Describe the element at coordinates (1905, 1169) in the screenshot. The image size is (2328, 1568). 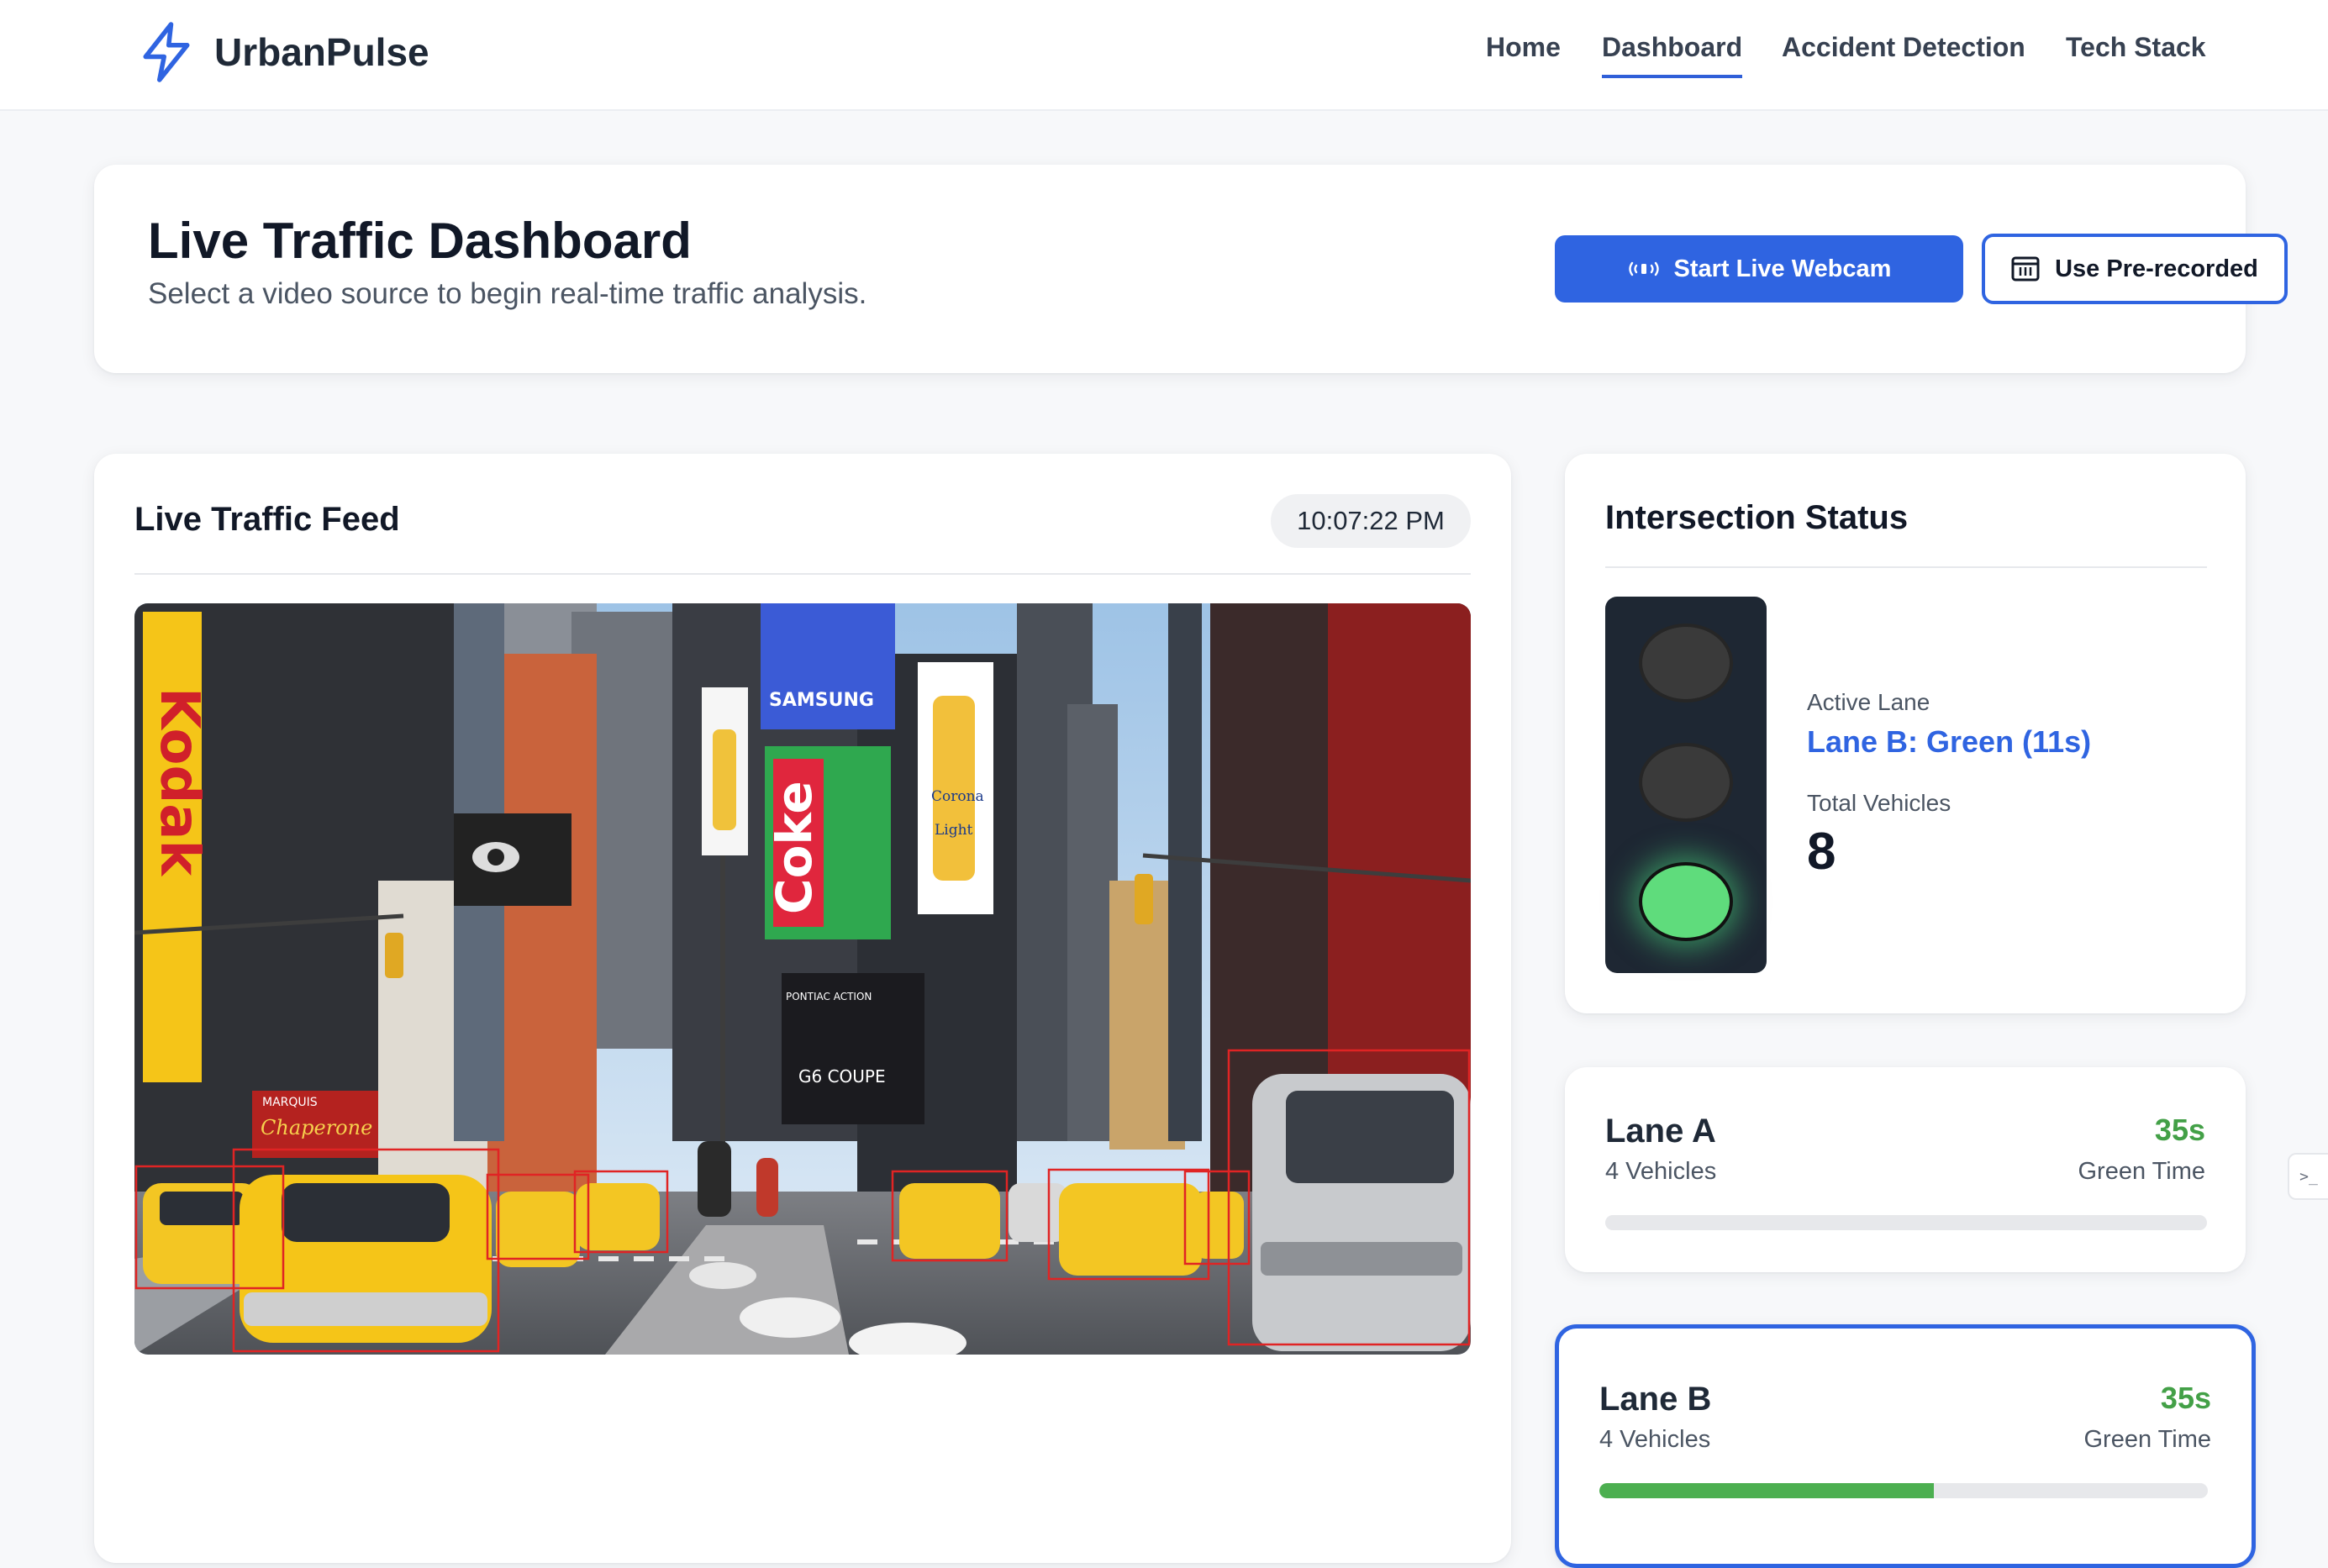
I see `lane-card-a: Lane A 4 Vehicles 35s Green Time` at that location.